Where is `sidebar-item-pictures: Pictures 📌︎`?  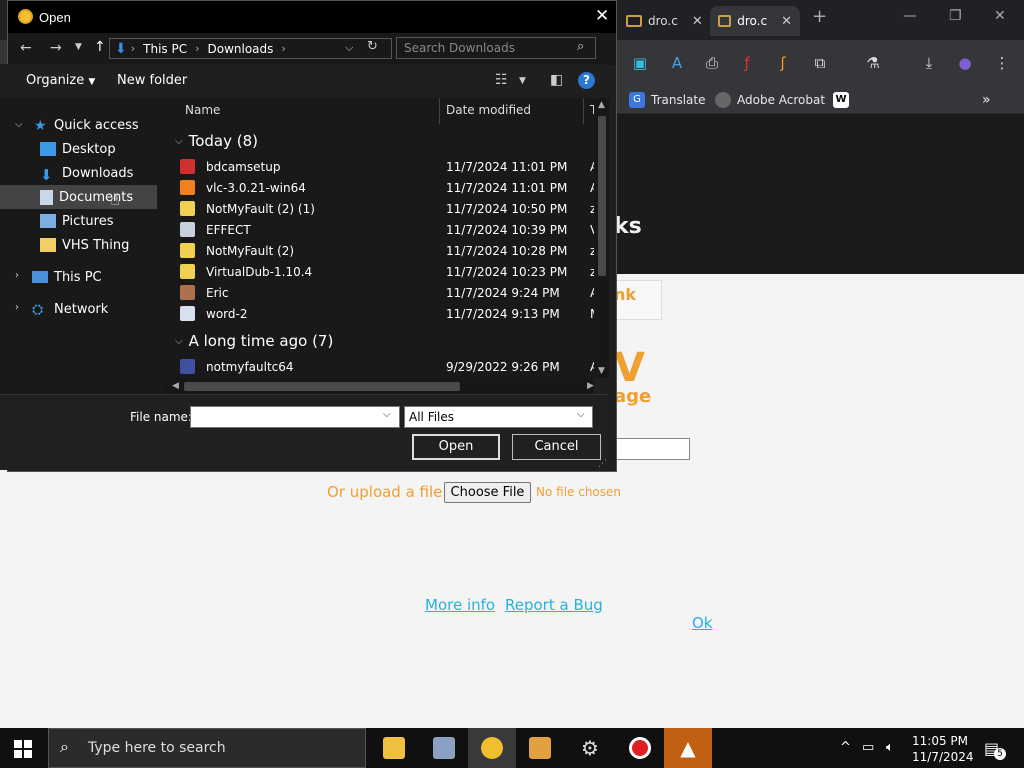
sidebar-item-pictures: Pictures 📌︎ is located at coordinates (114, 221).